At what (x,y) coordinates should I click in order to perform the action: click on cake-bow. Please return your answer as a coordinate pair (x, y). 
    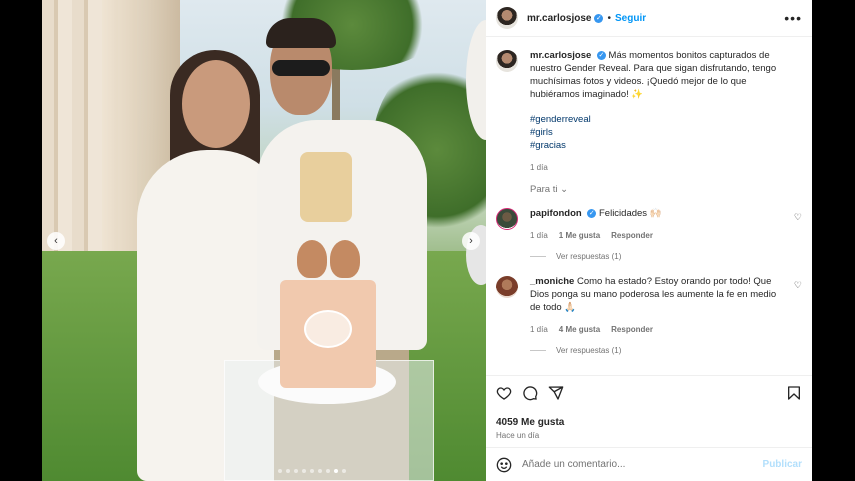
    Looking at the image, I should click on (326, 187).